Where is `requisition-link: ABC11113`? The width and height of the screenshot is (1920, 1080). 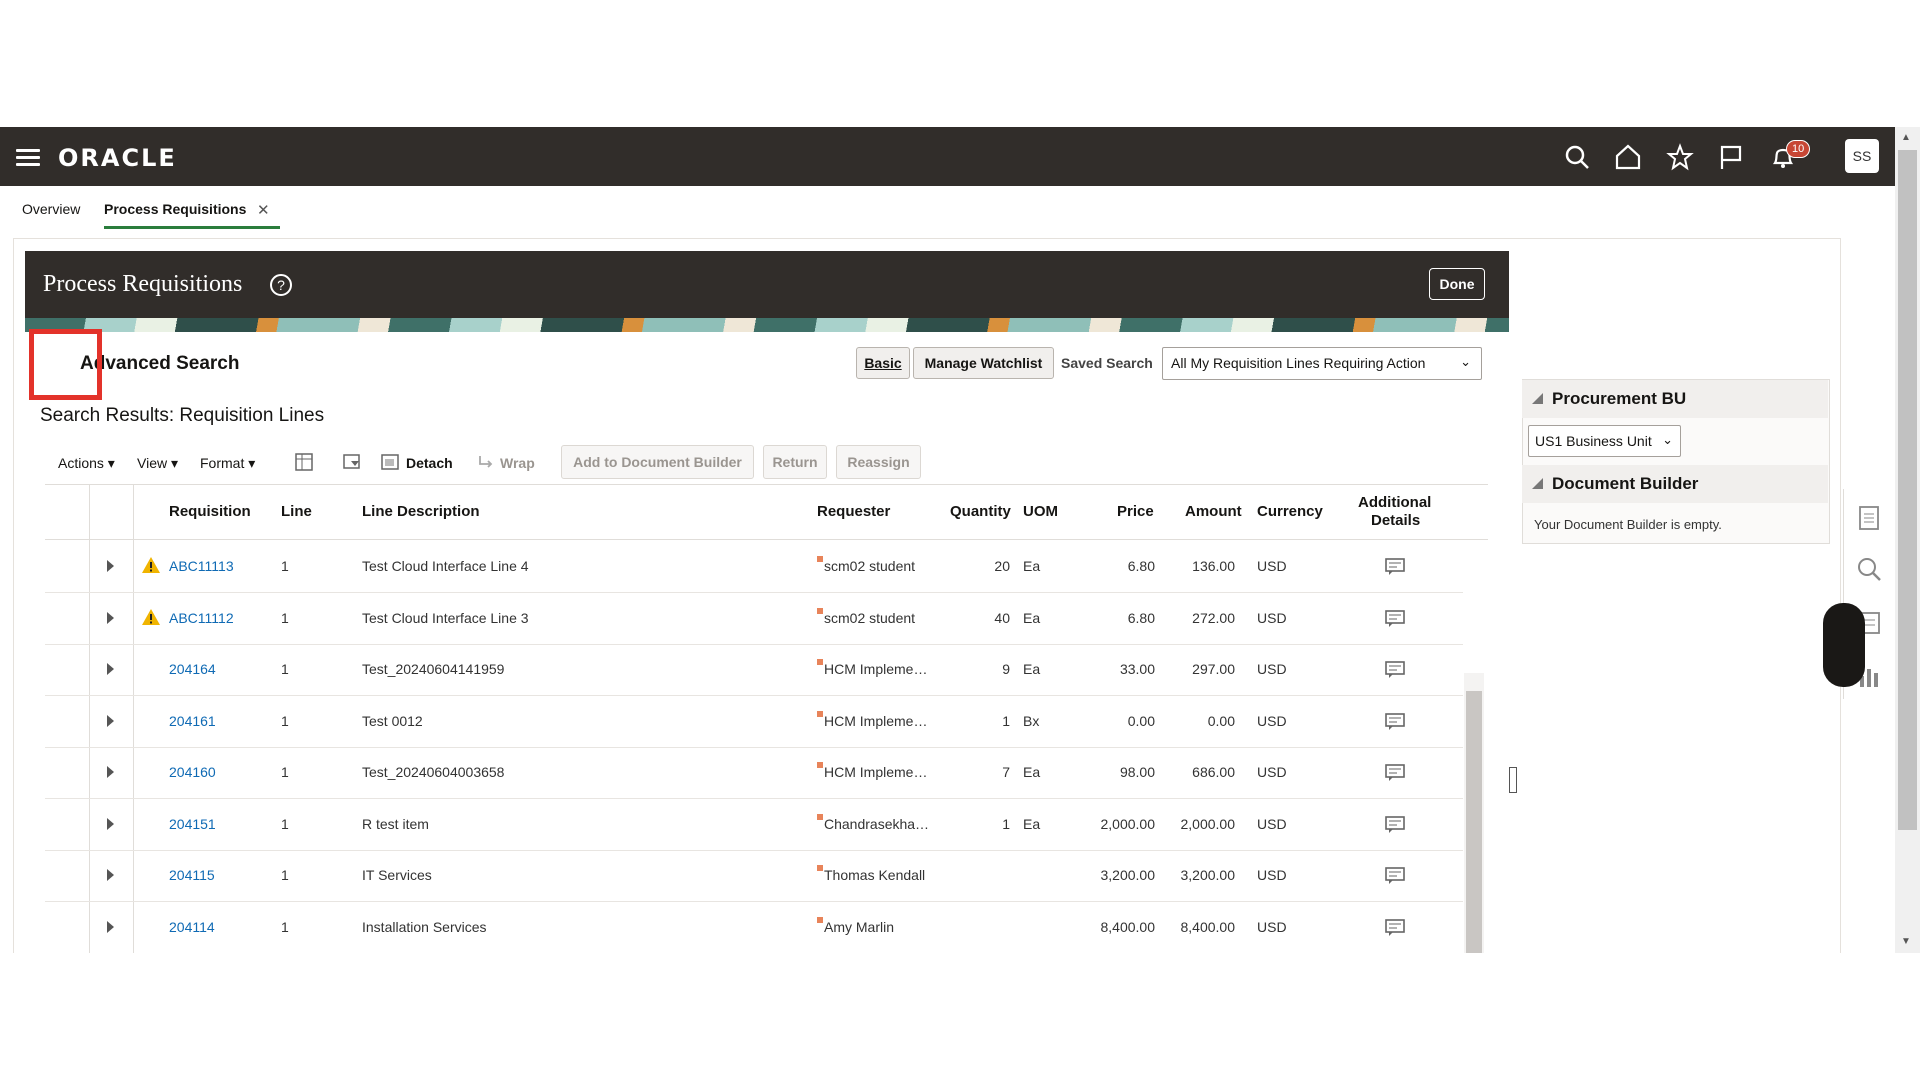
requisition-link: ABC11113 is located at coordinates (201, 566).